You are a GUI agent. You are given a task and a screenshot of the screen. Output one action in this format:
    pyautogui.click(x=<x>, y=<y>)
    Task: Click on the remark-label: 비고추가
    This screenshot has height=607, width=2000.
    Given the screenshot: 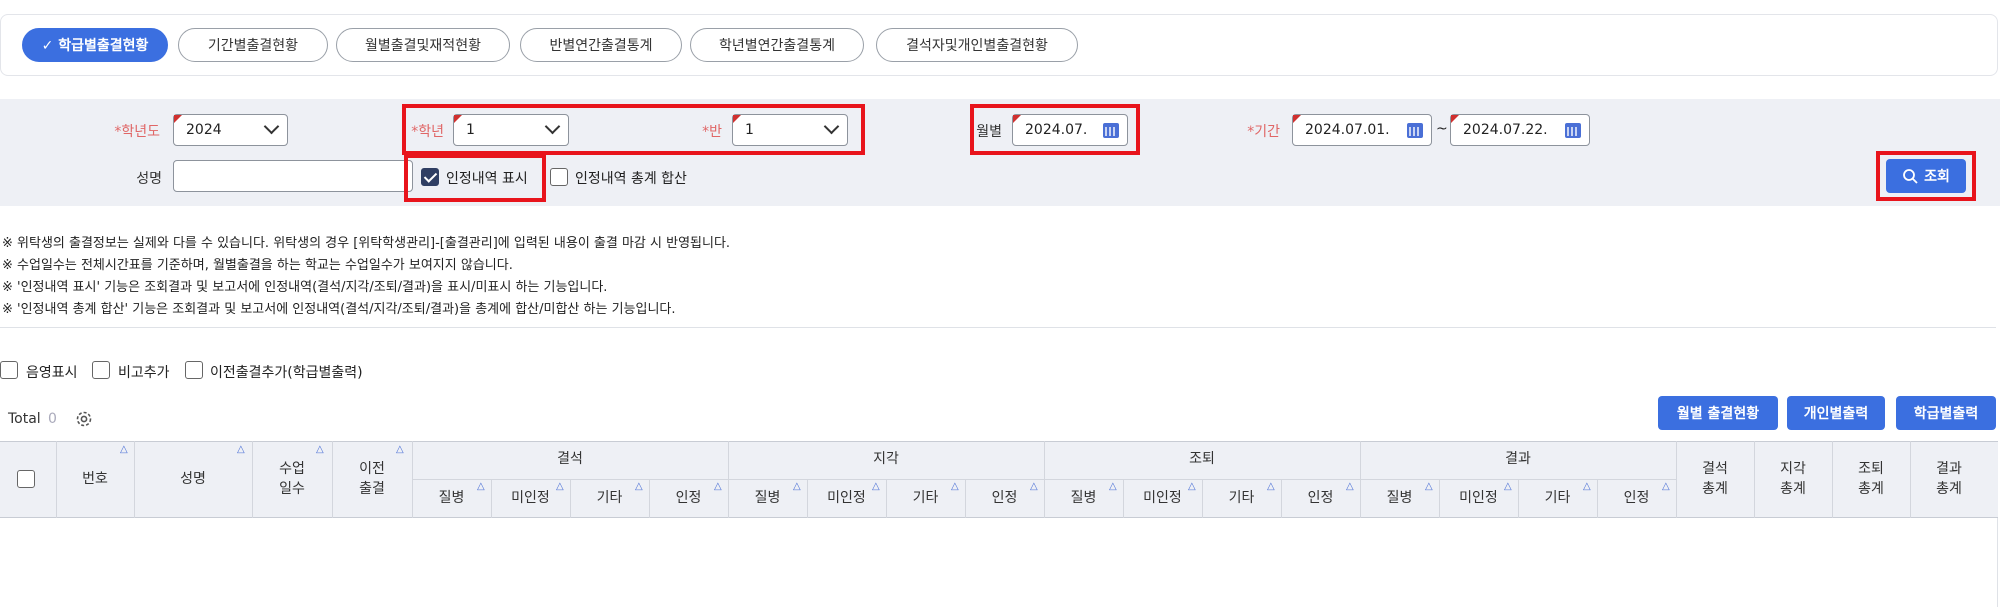 What is the action you would take?
    pyautogui.click(x=144, y=373)
    